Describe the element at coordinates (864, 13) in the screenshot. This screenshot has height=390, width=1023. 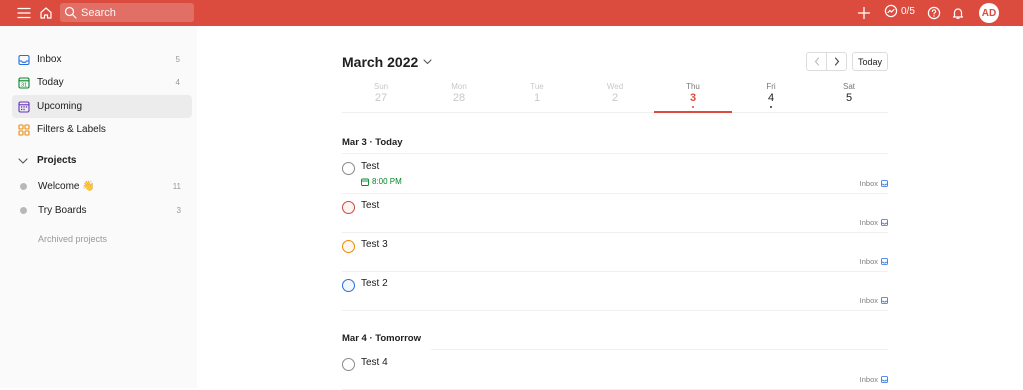
I see `add-task-icon` at that location.